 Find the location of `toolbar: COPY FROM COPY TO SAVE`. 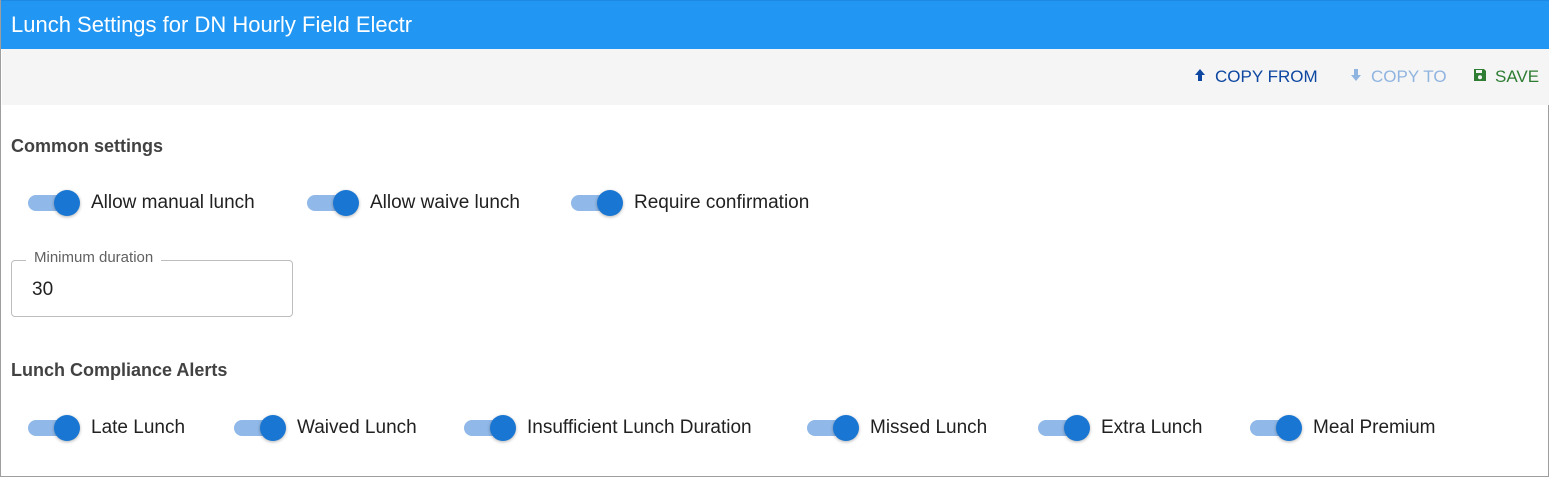

toolbar: COPY FROM COPY TO SAVE is located at coordinates (775, 77).